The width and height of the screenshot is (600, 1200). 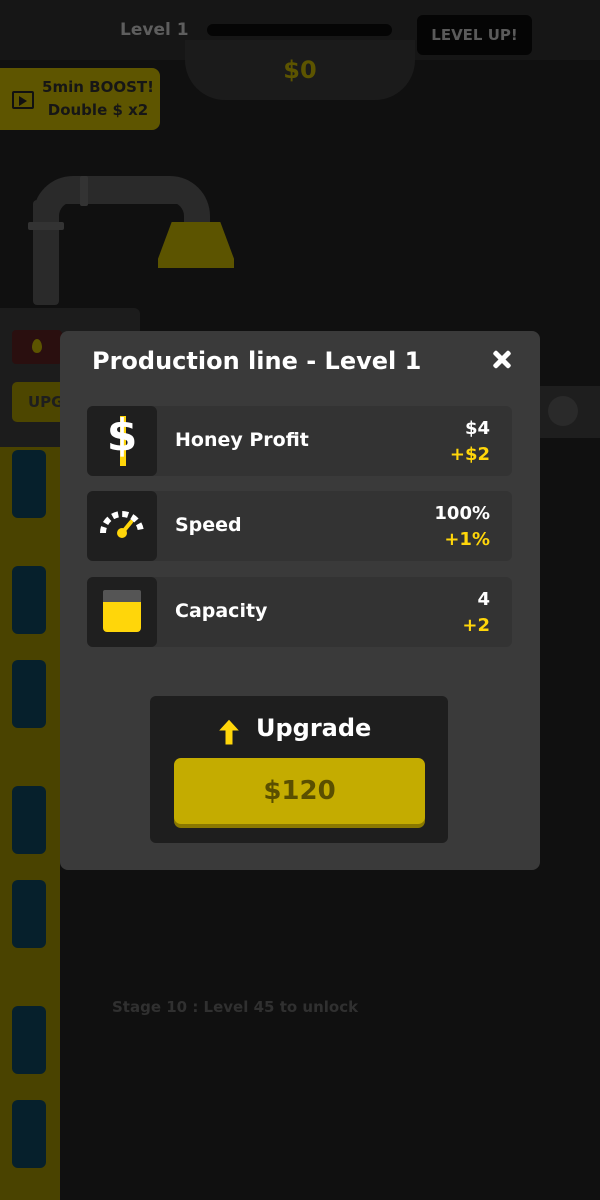 What do you see at coordinates (23, 100) in the screenshot?
I see `video-icon` at bounding box center [23, 100].